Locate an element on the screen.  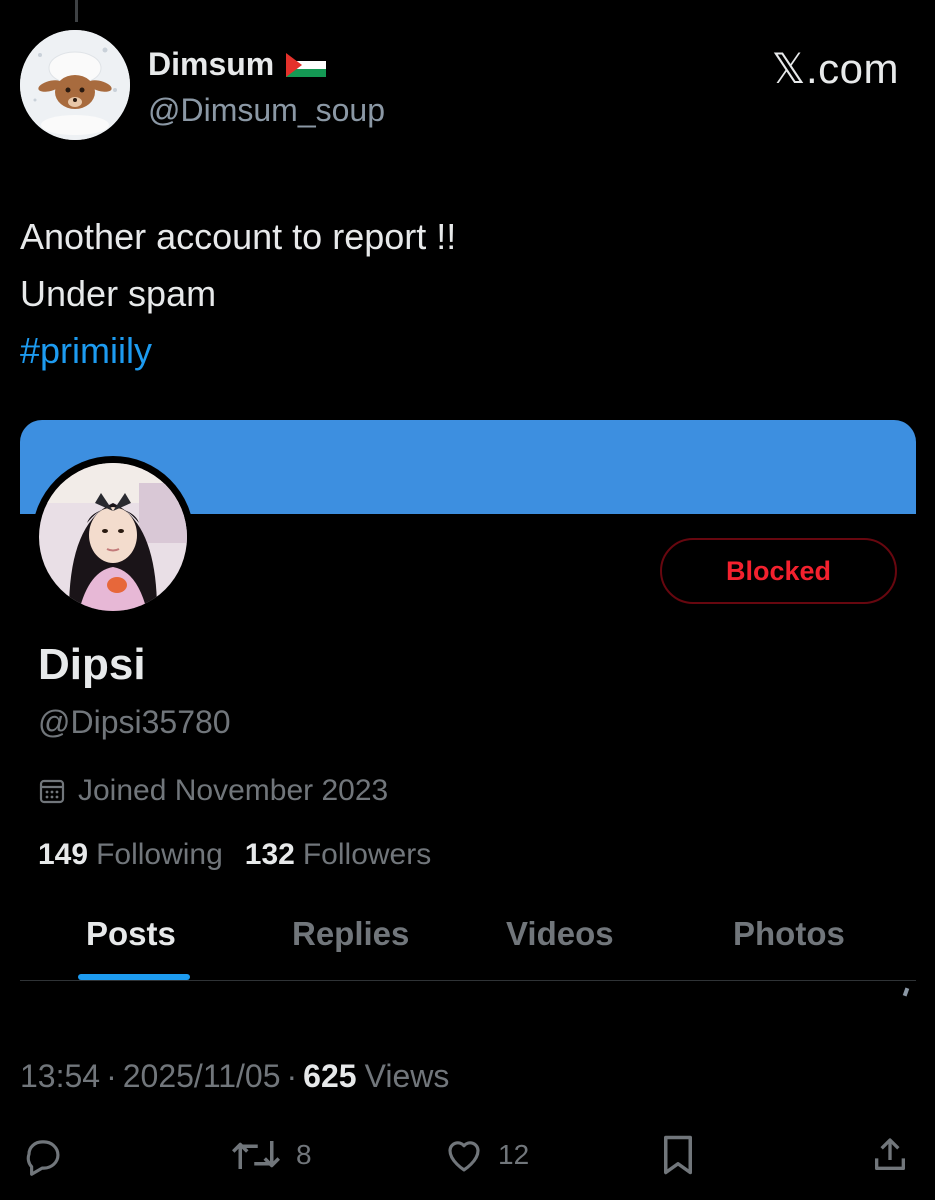
palestine-flag-icon is located at coordinates (306, 64).